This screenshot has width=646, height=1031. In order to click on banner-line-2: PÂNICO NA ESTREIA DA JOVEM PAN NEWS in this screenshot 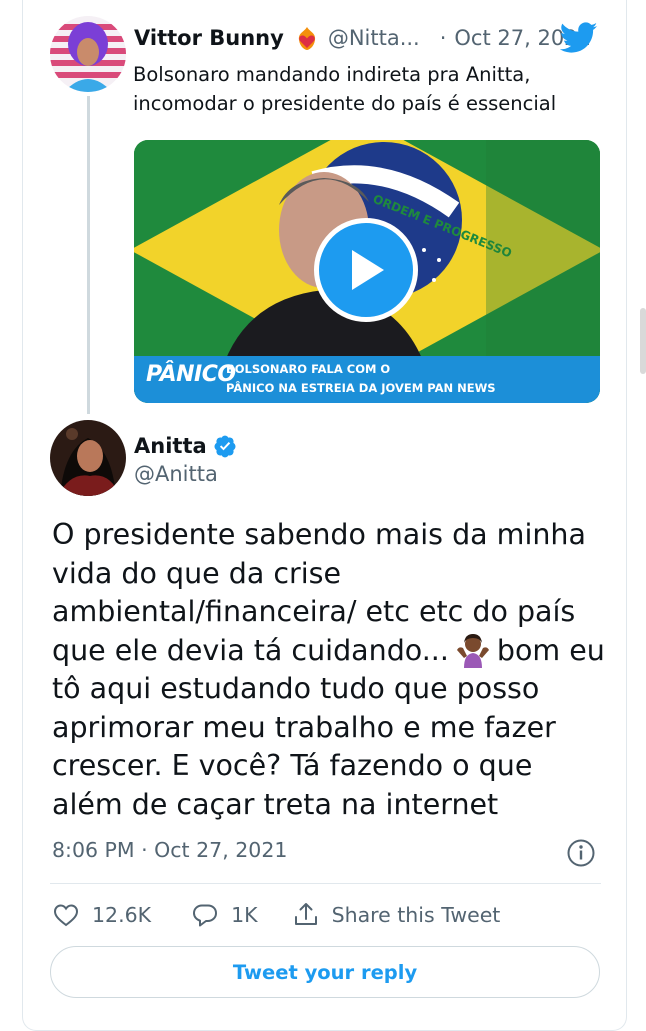, I will do `click(361, 388)`.